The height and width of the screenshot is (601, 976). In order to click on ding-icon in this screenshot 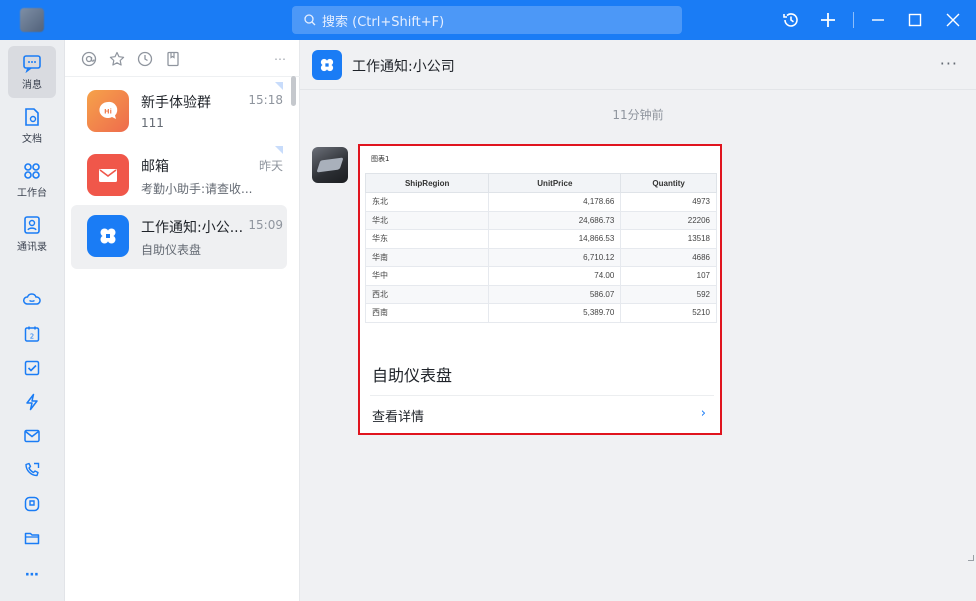, I will do `click(32, 504)`.